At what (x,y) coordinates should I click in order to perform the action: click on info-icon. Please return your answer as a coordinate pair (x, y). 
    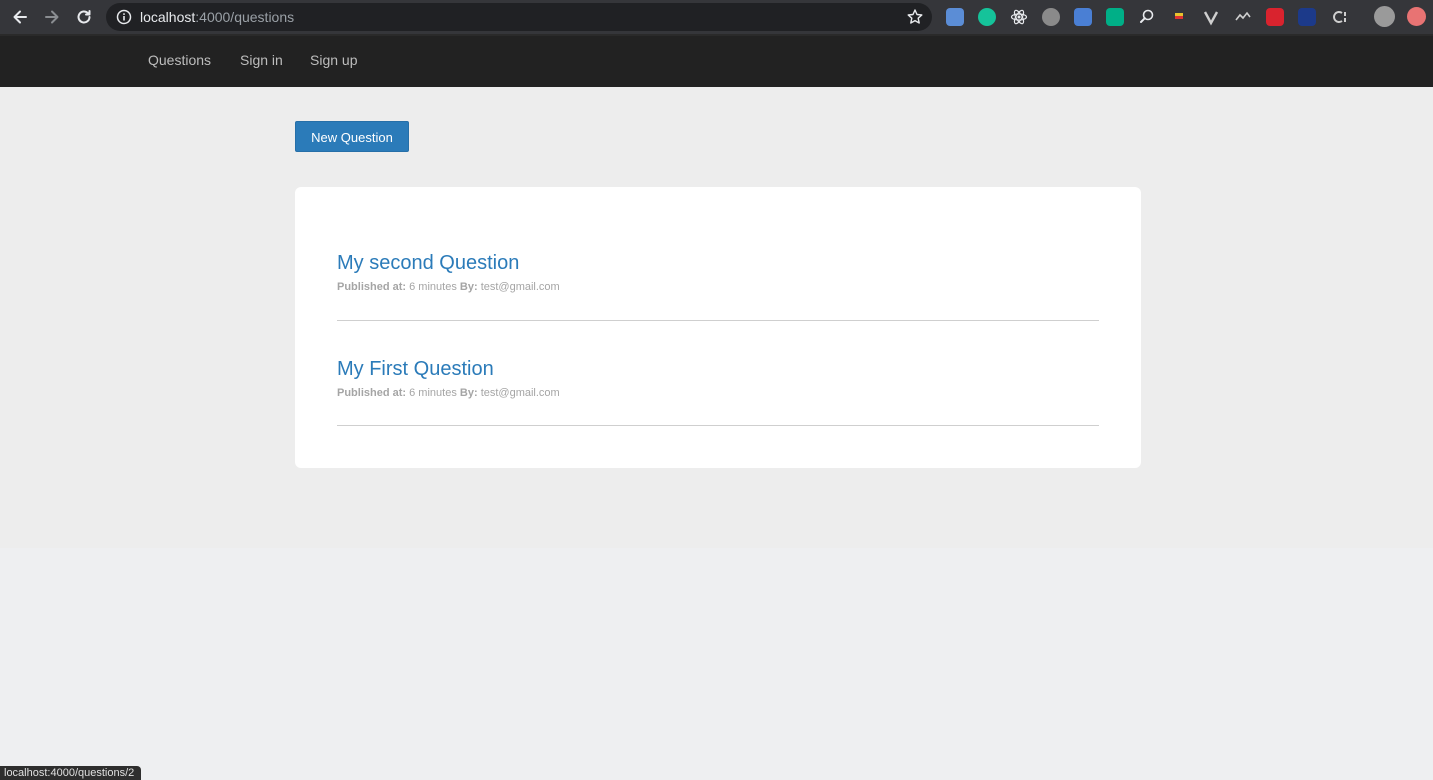
    Looking at the image, I should click on (124, 17).